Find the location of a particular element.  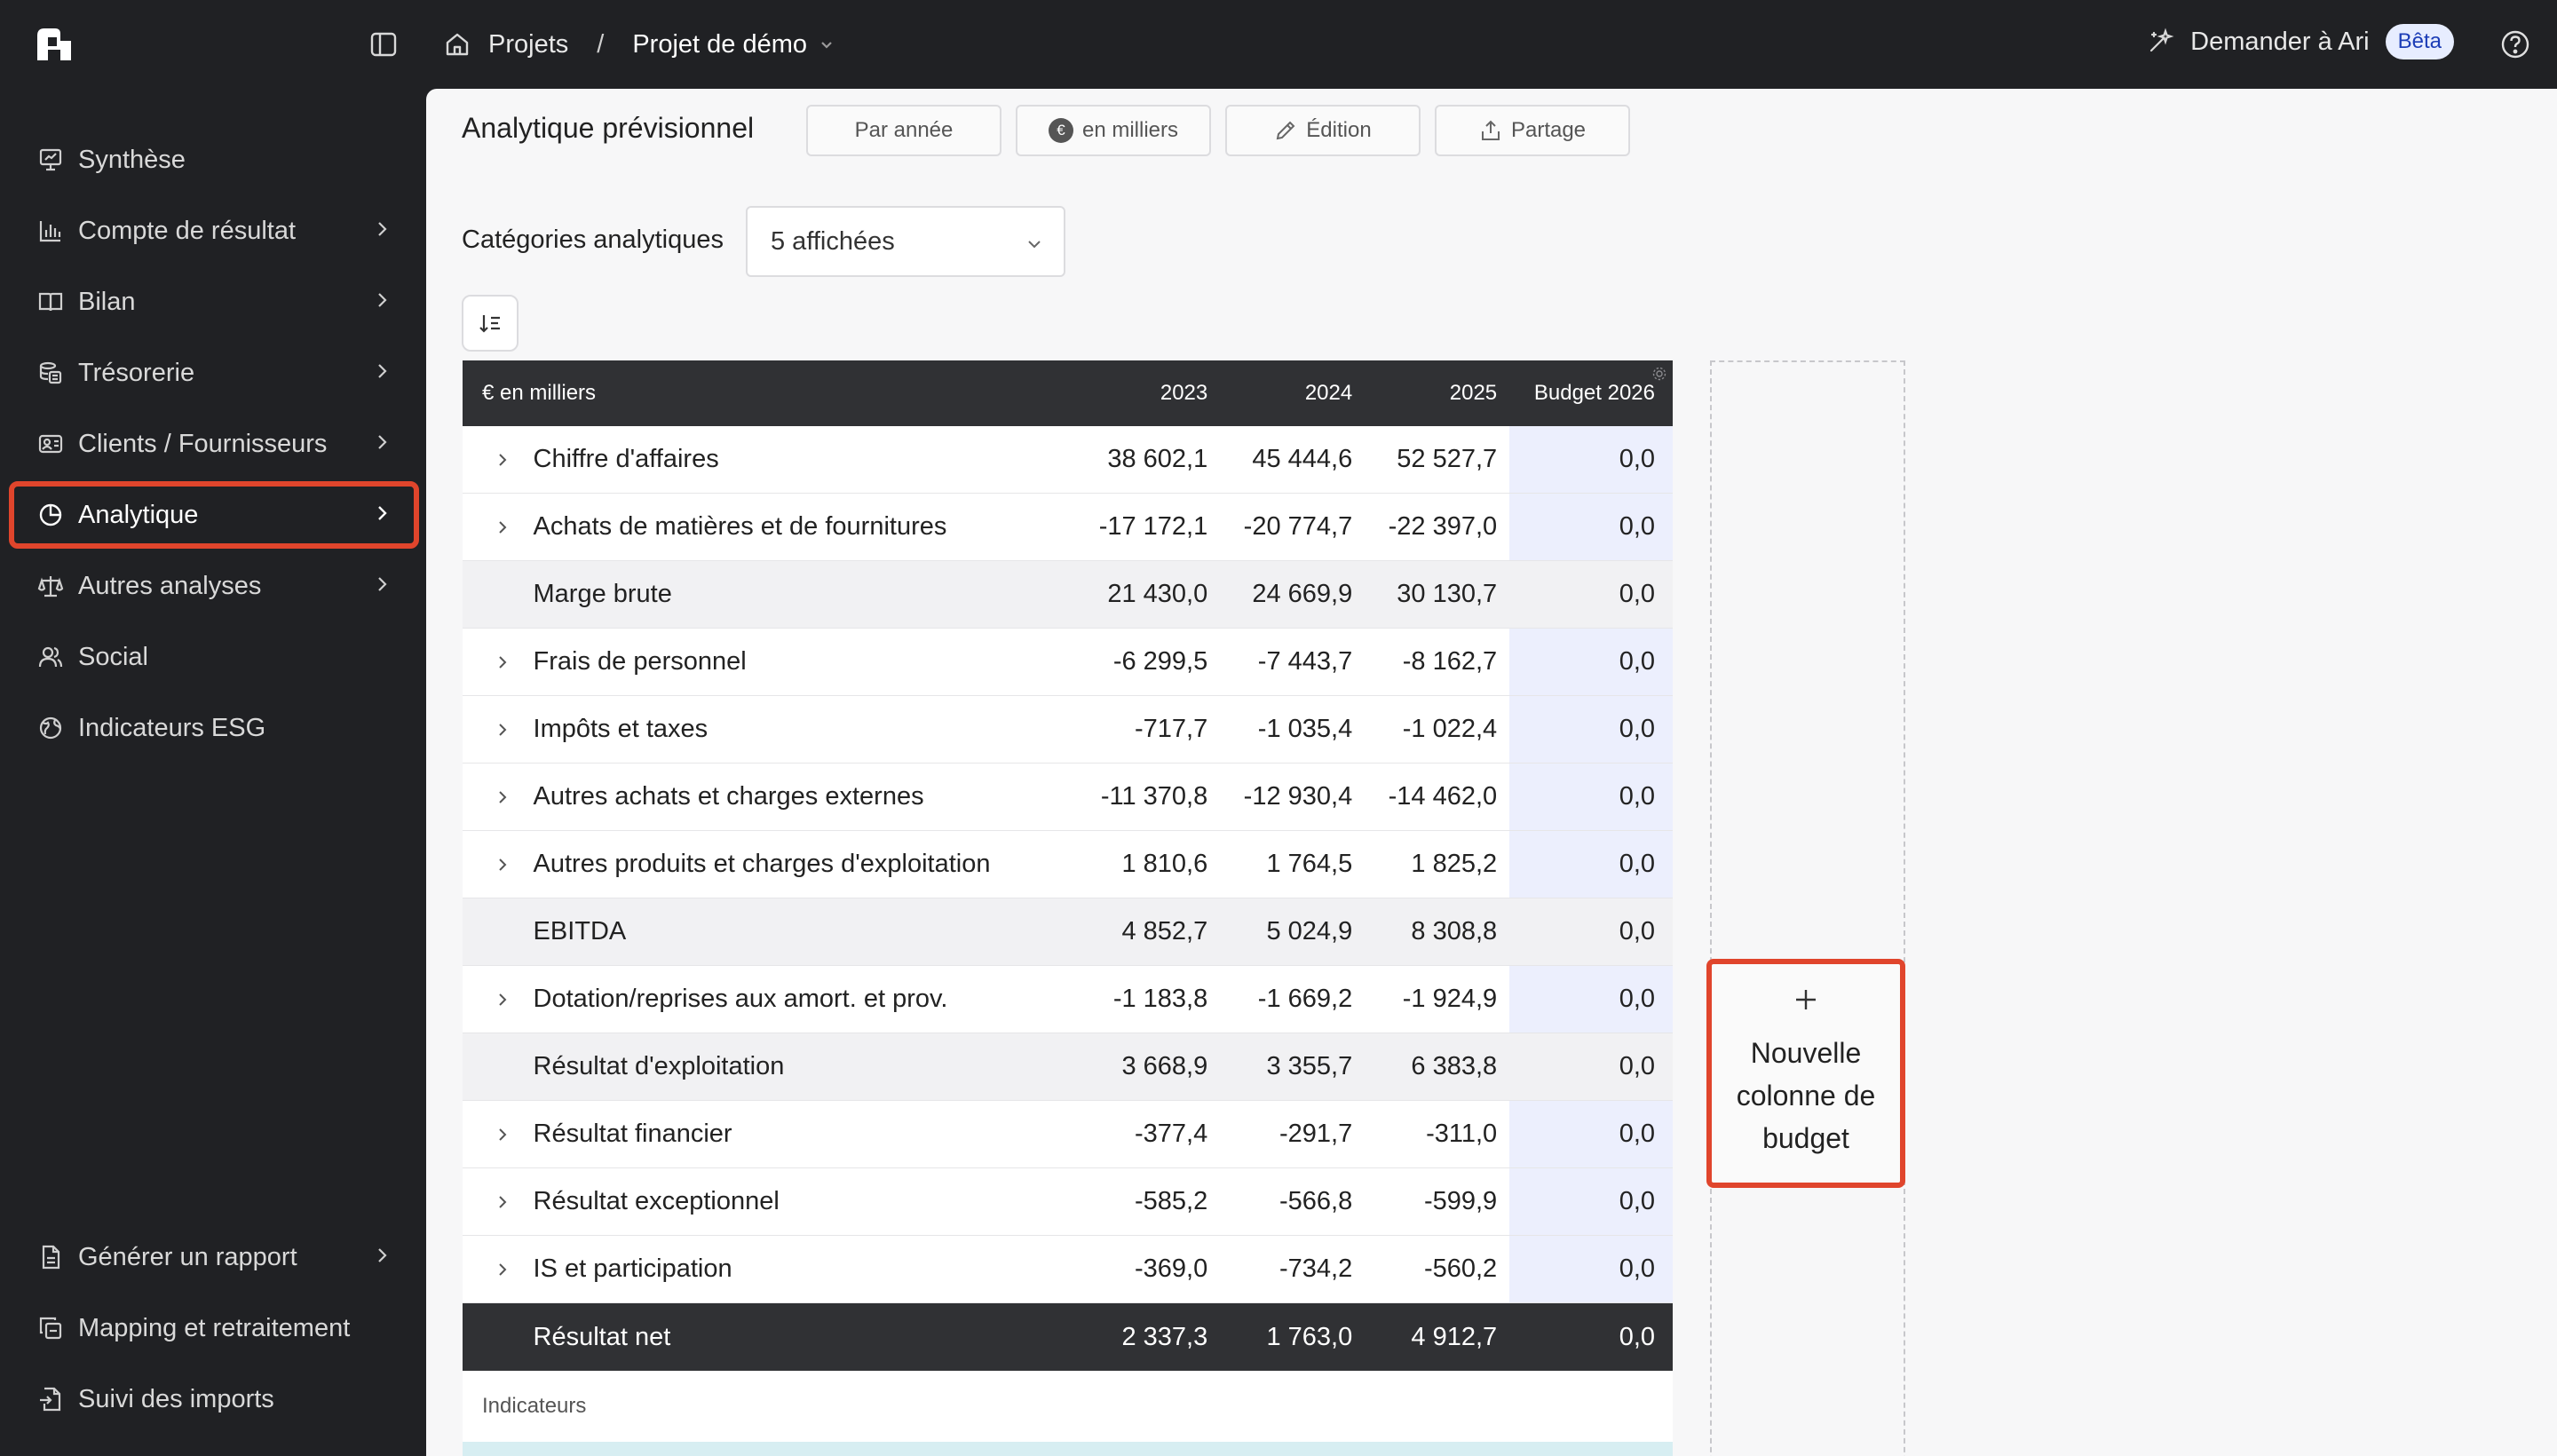

gear-icon is located at coordinates (1659, 374).